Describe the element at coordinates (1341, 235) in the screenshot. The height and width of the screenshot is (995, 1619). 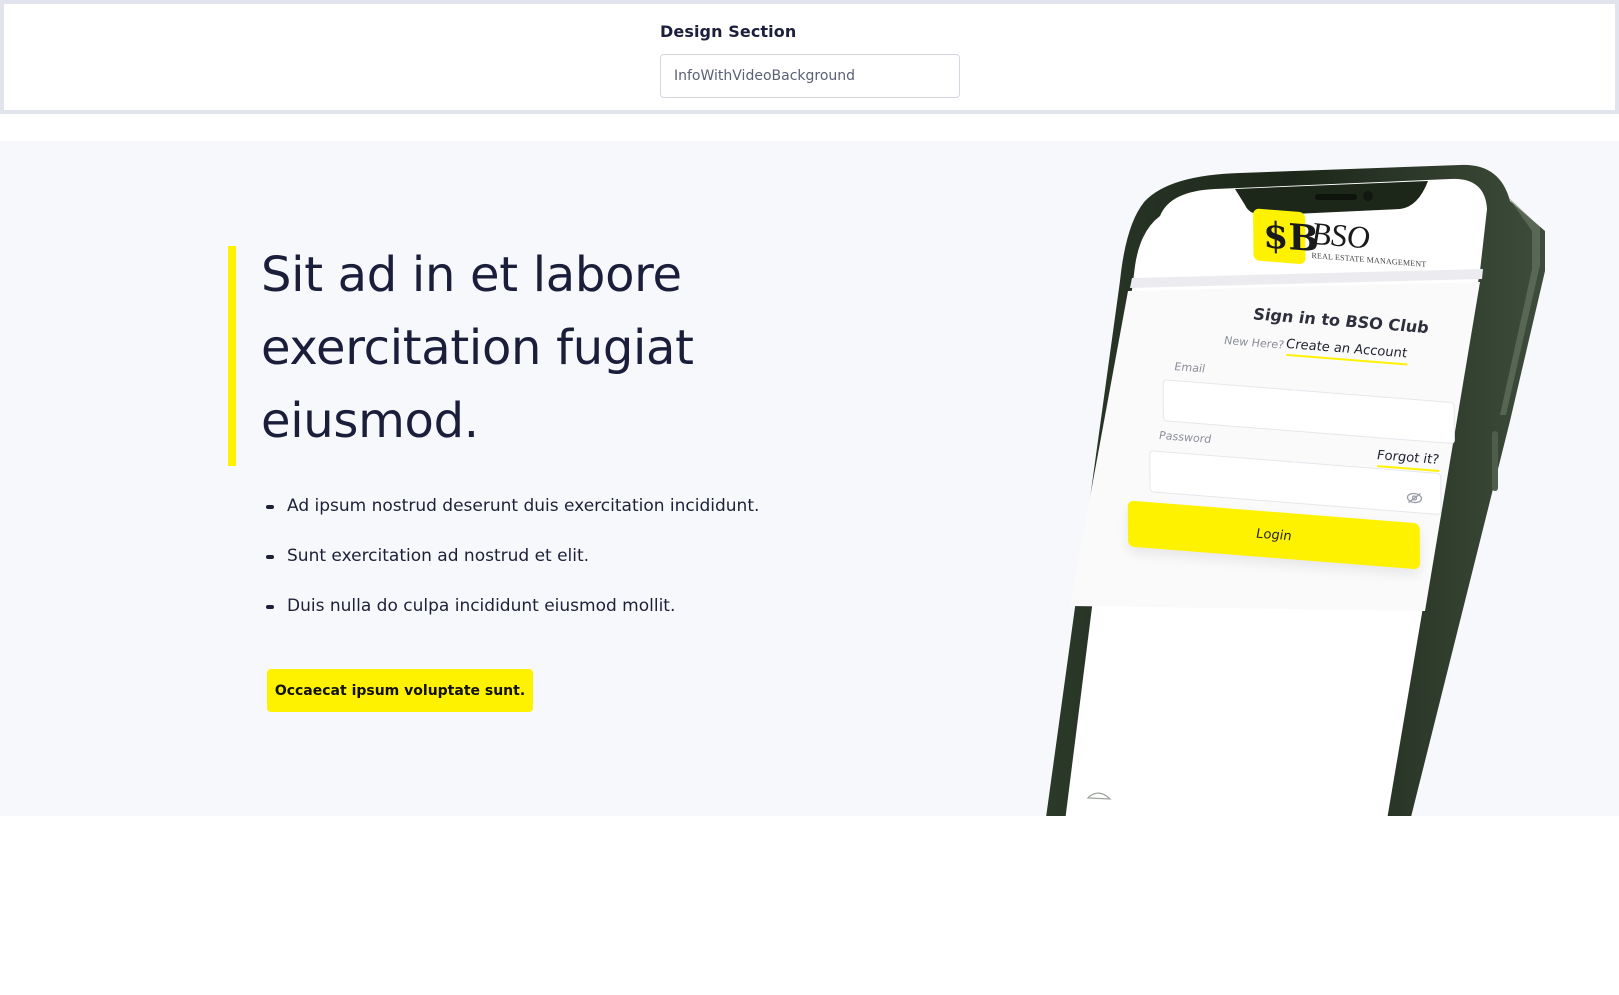
I see `brand-name: BSO` at that location.